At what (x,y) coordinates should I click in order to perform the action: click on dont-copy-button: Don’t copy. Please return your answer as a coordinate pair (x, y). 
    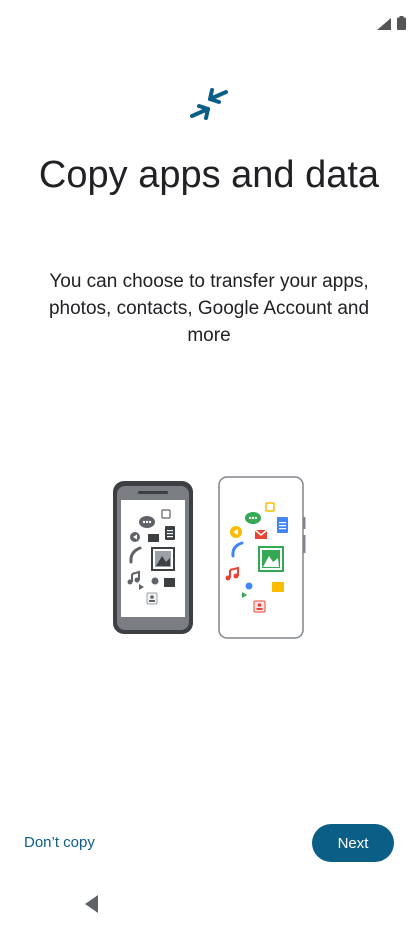
    Looking at the image, I should click on (59, 843).